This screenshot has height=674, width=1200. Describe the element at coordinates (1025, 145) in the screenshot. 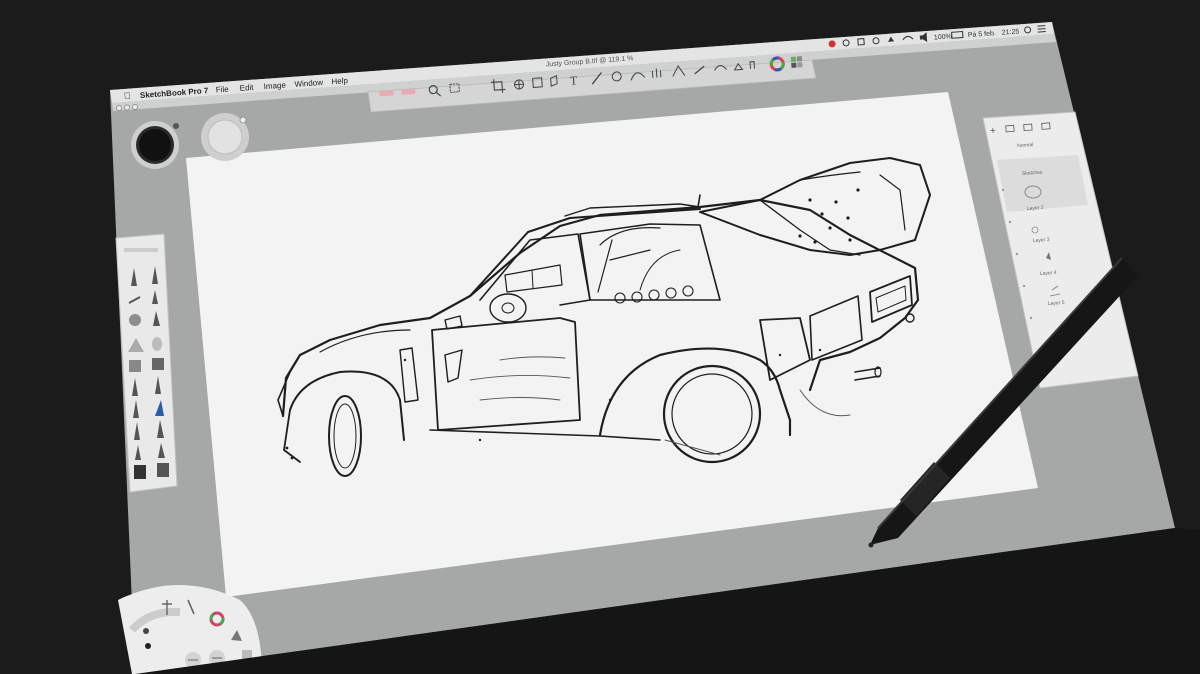

I see `blend-mode-select: Normal` at that location.